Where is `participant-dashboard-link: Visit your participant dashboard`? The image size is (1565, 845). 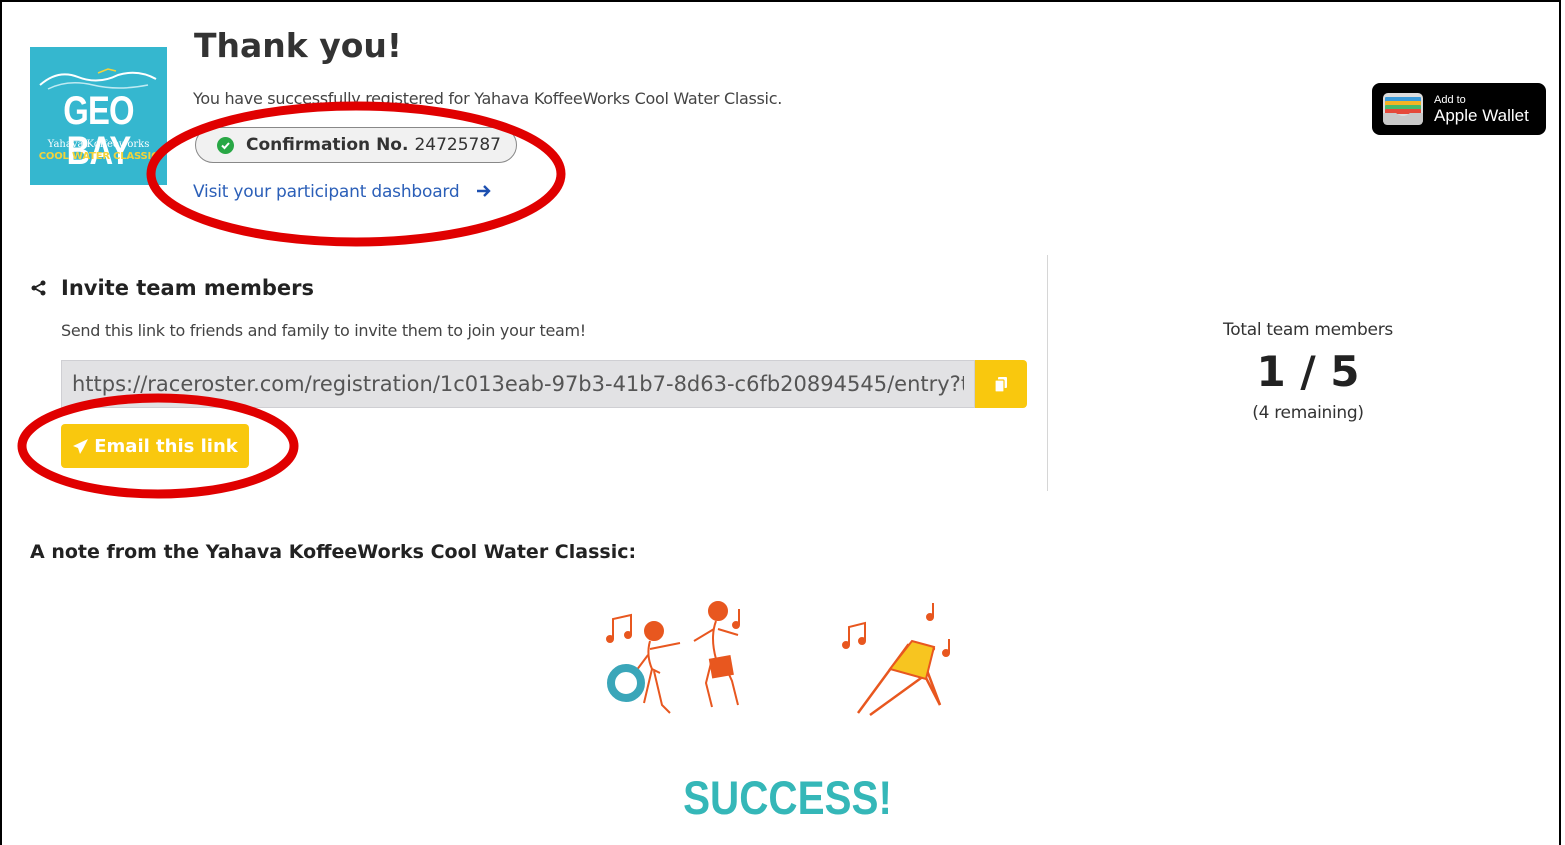
participant-dashboard-link: Visit your participant dashboard is located at coordinates (342, 192).